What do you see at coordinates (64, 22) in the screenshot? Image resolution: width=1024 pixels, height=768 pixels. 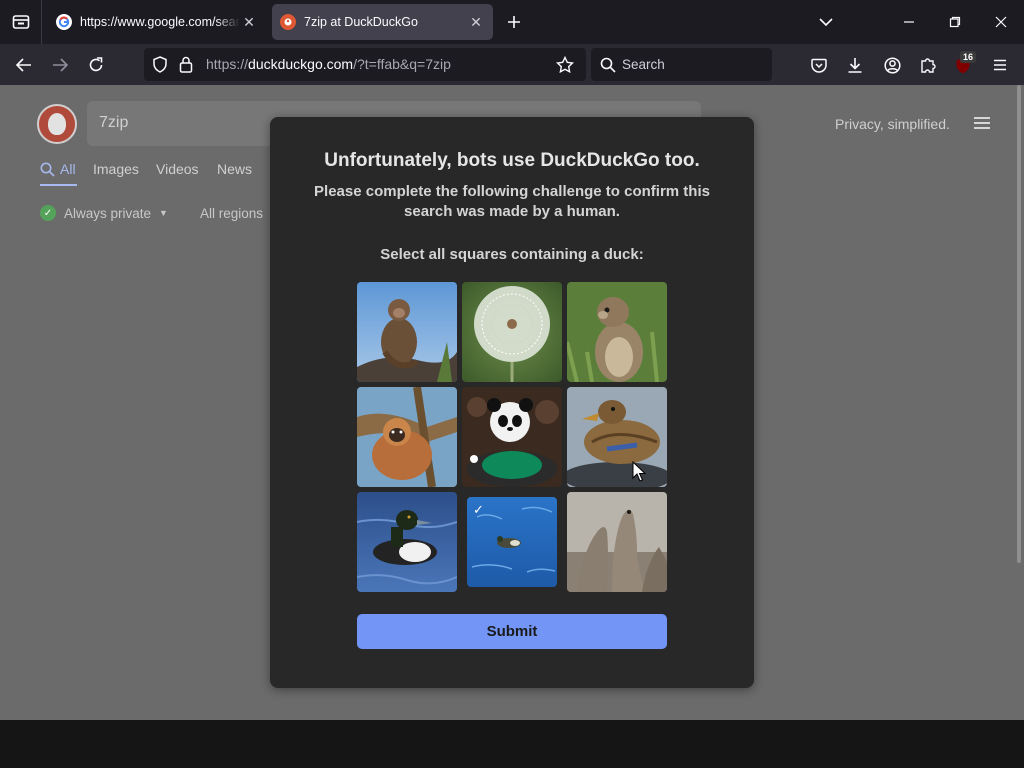 I see `google-g-icon` at bounding box center [64, 22].